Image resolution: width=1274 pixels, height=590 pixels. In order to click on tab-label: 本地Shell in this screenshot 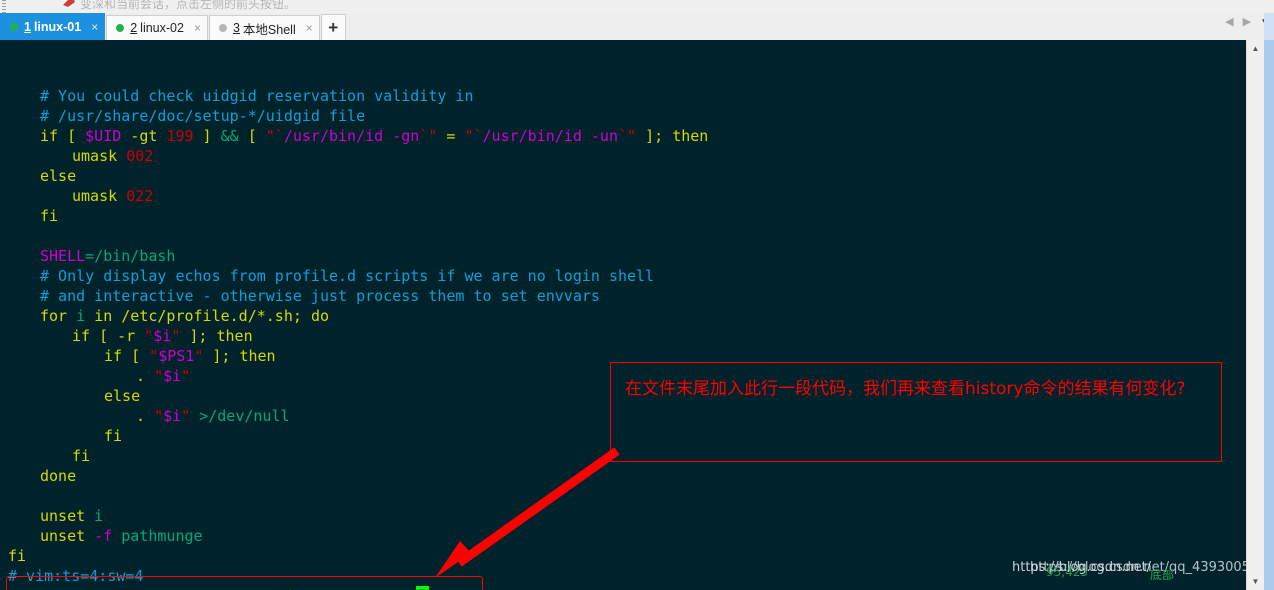, I will do `click(269, 29)`.